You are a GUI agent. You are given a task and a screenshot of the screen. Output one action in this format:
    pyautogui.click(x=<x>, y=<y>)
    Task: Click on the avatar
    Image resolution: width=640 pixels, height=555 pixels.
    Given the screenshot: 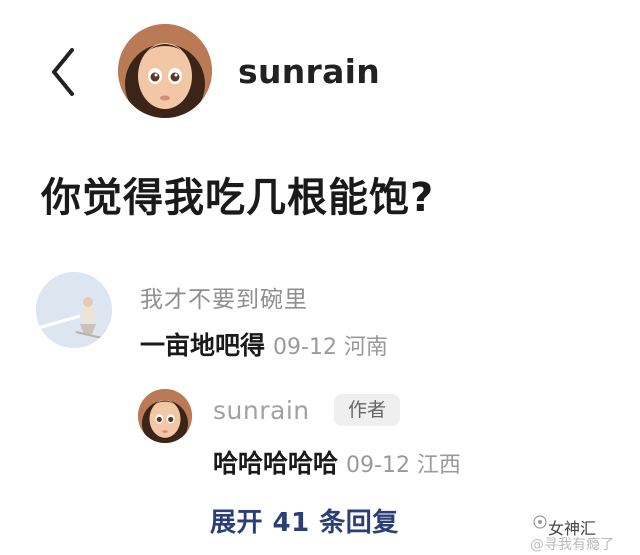 What is the action you would take?
    pyautogui.click(x=165, y=71)
    